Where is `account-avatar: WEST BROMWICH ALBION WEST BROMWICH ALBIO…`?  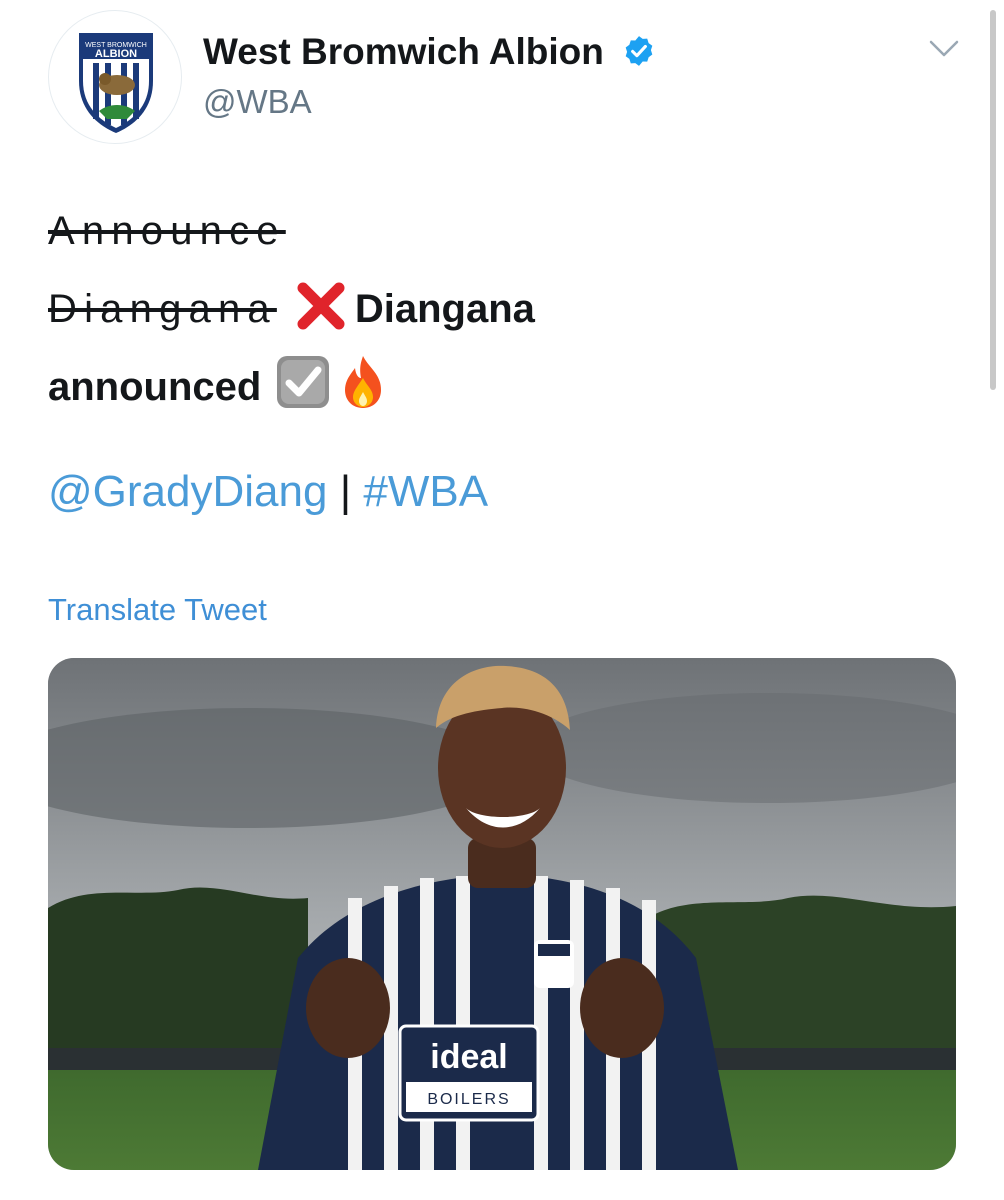
account-avatar: WEST BROMWICH ALBION WEST BROMWICH ALBIO… is located at coordinates (115, 77).